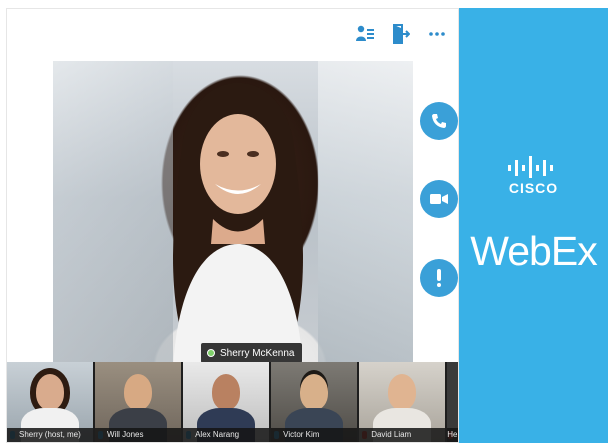 This screenshot has height=443, width=608. What do you see at coordinates (402, 402) in the screenshot?
I see `participant-tile: David Liam` at bounding box center [402, 402].